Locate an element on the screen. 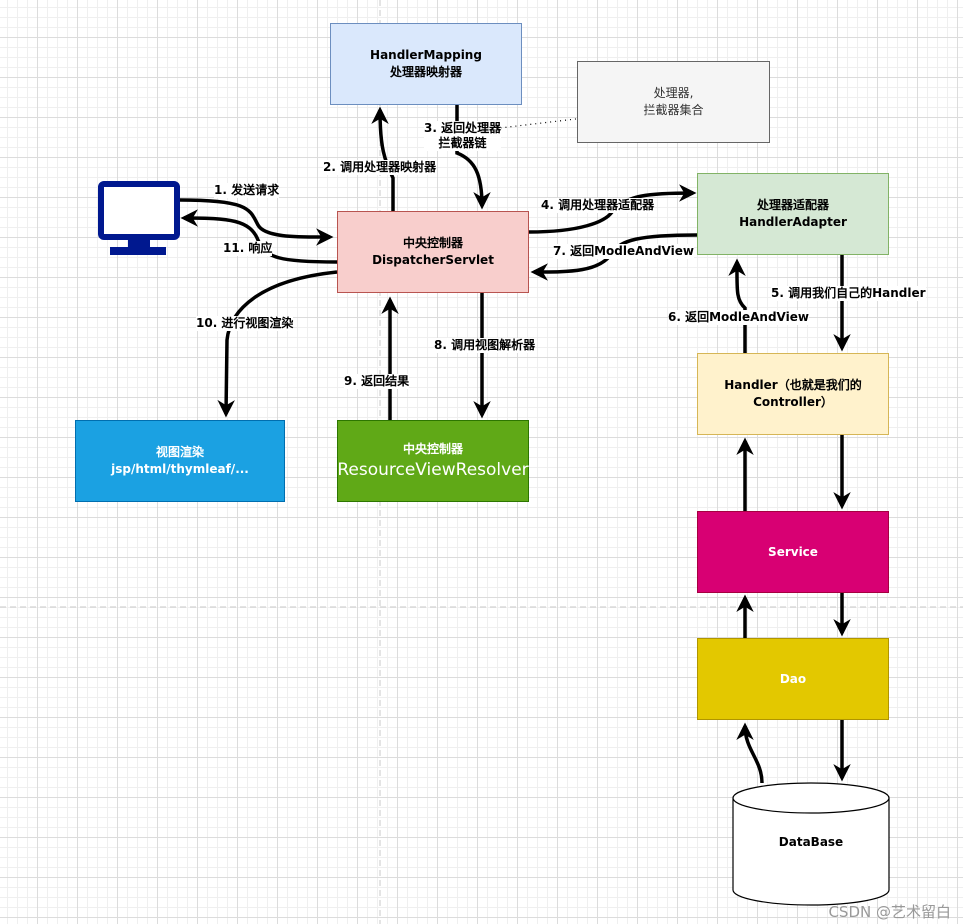 The width and height of the screenshot is (963, 924). watermark: CSDN @艺术留白 is located at coordinates (889, 912).